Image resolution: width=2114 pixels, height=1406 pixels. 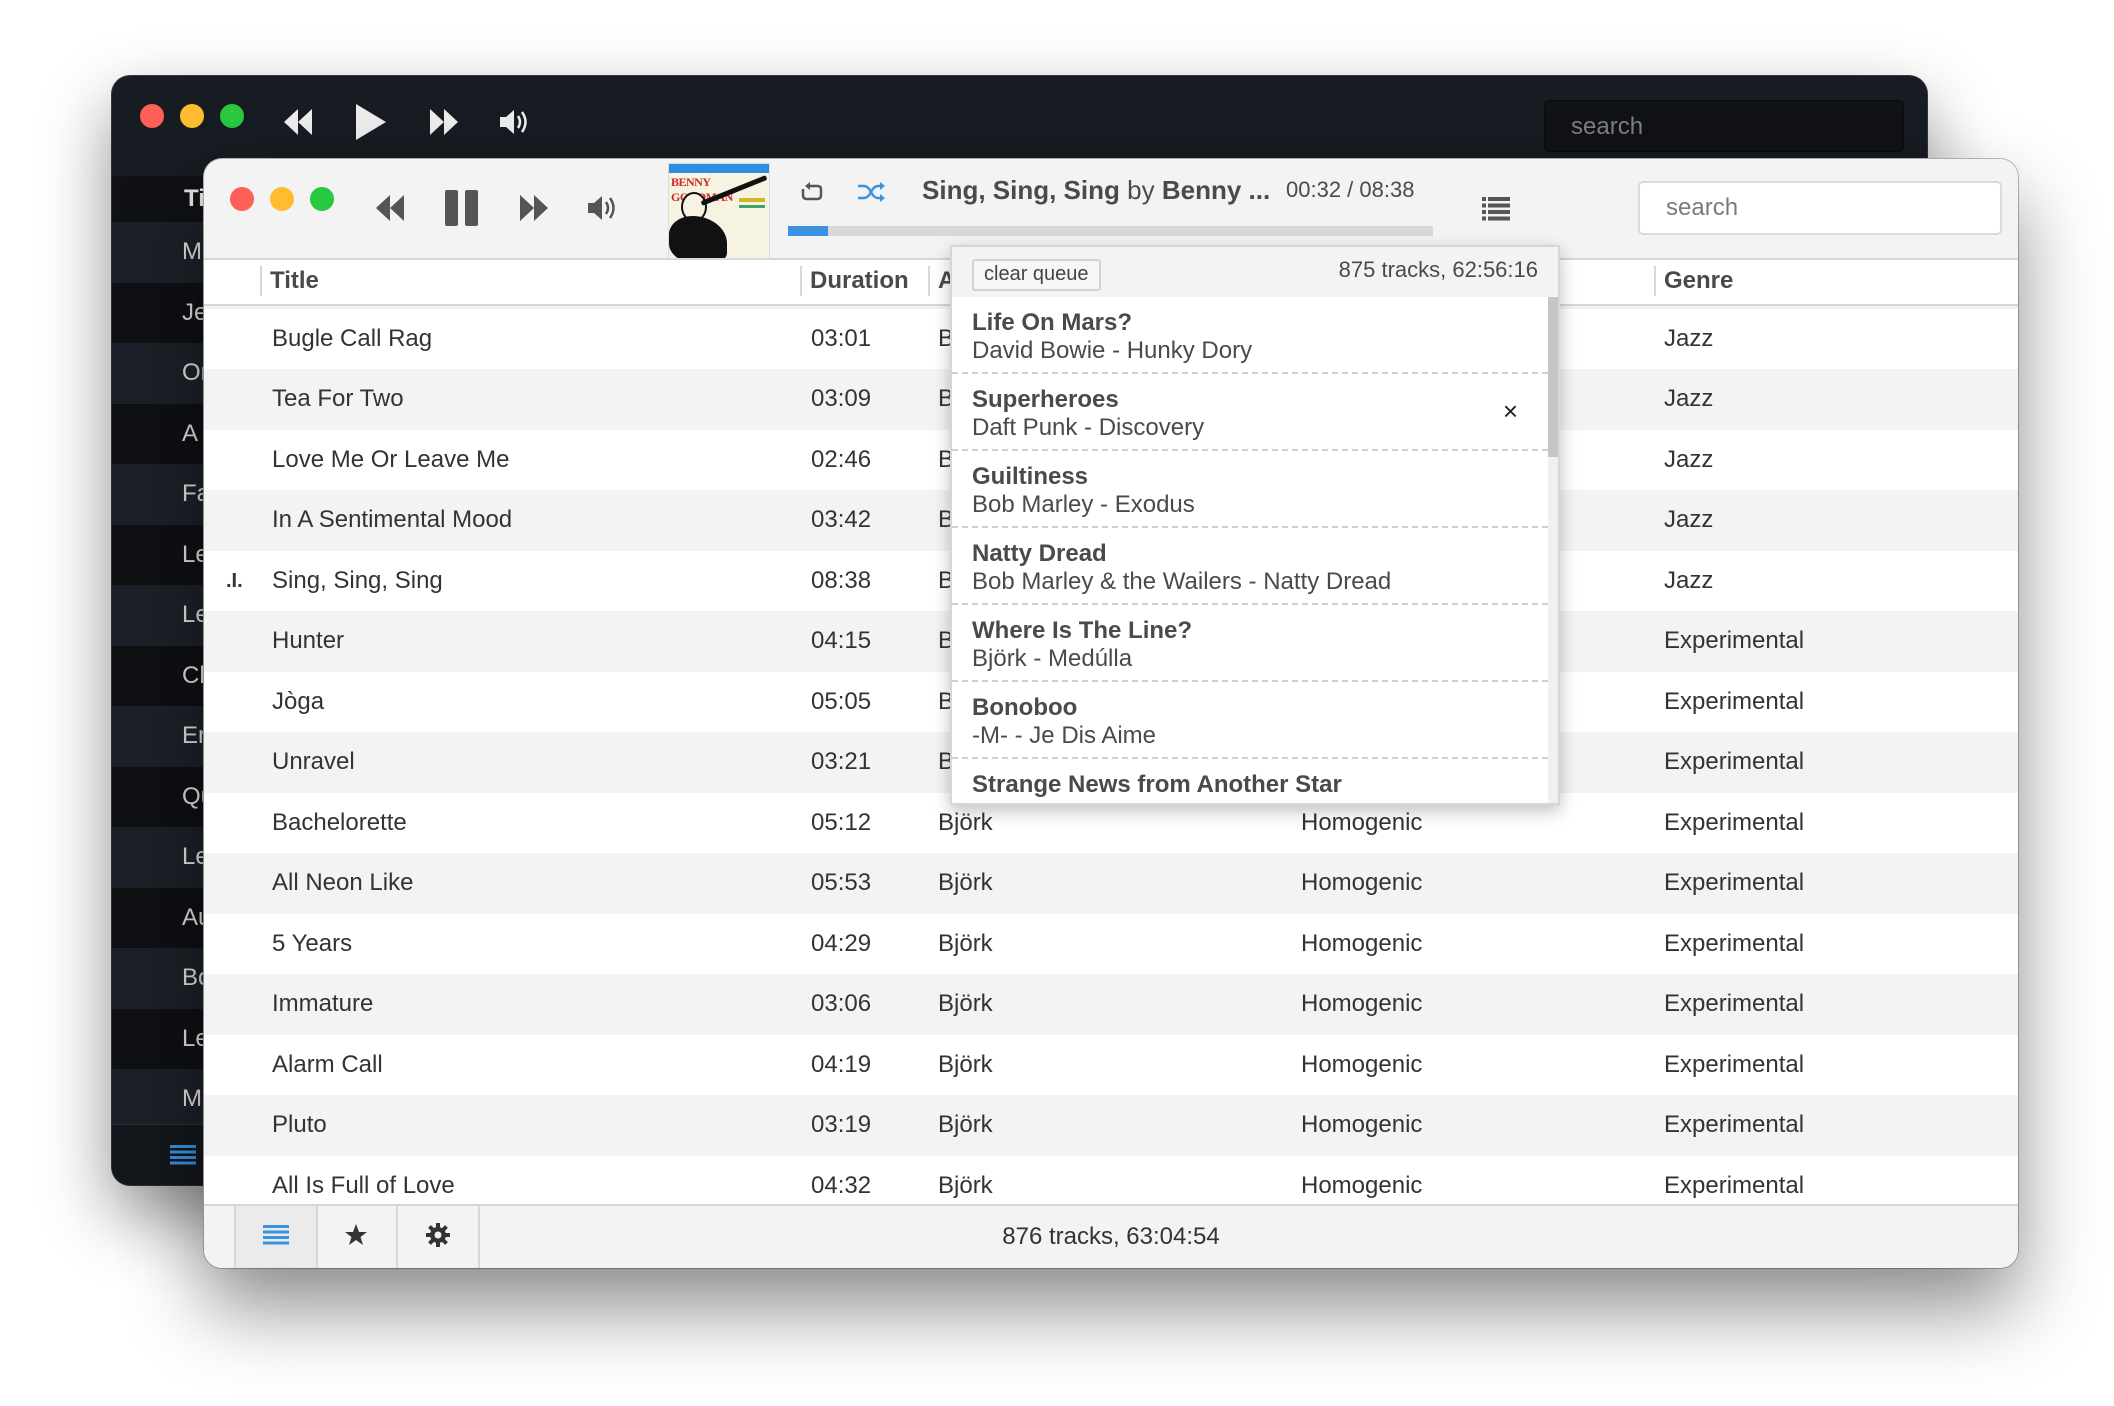 I want to click on cell-duration: 04:29, so click(x=841, y=943).